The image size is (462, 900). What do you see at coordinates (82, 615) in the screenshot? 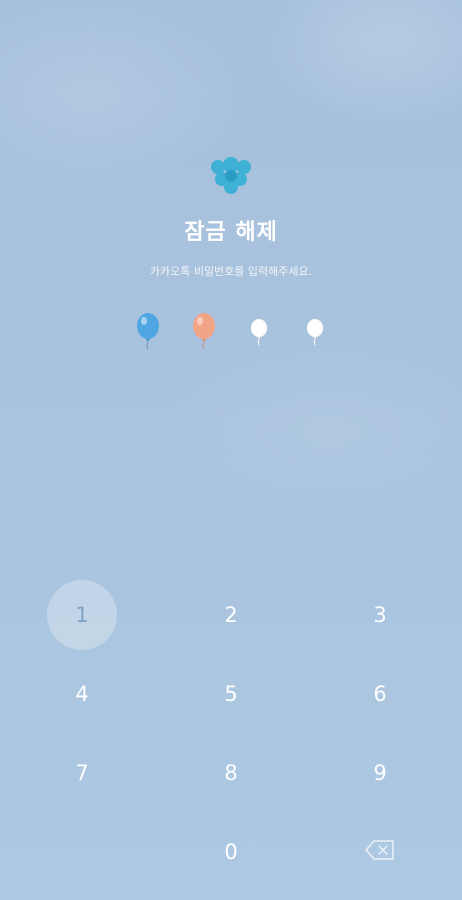
I see `key-1: 1` at bounding box center [82, 615].